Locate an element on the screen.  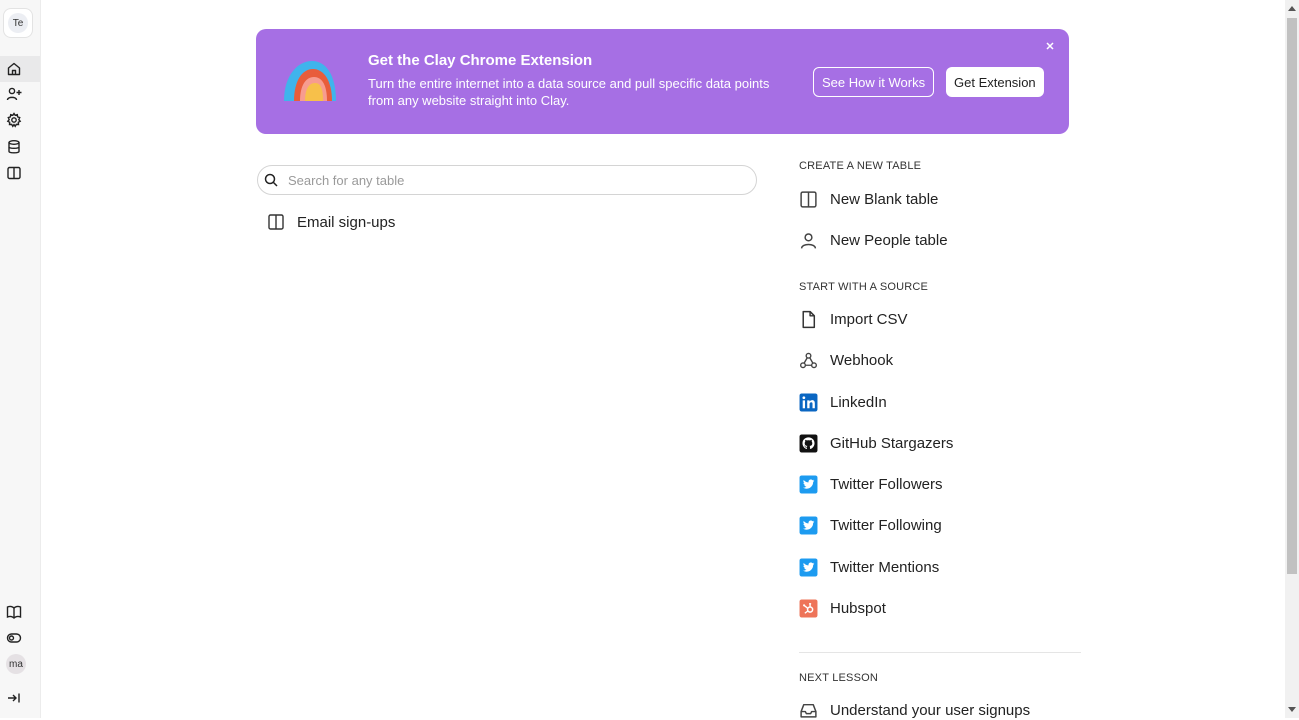
option-label: New People table is located at coordinates (889, 240).